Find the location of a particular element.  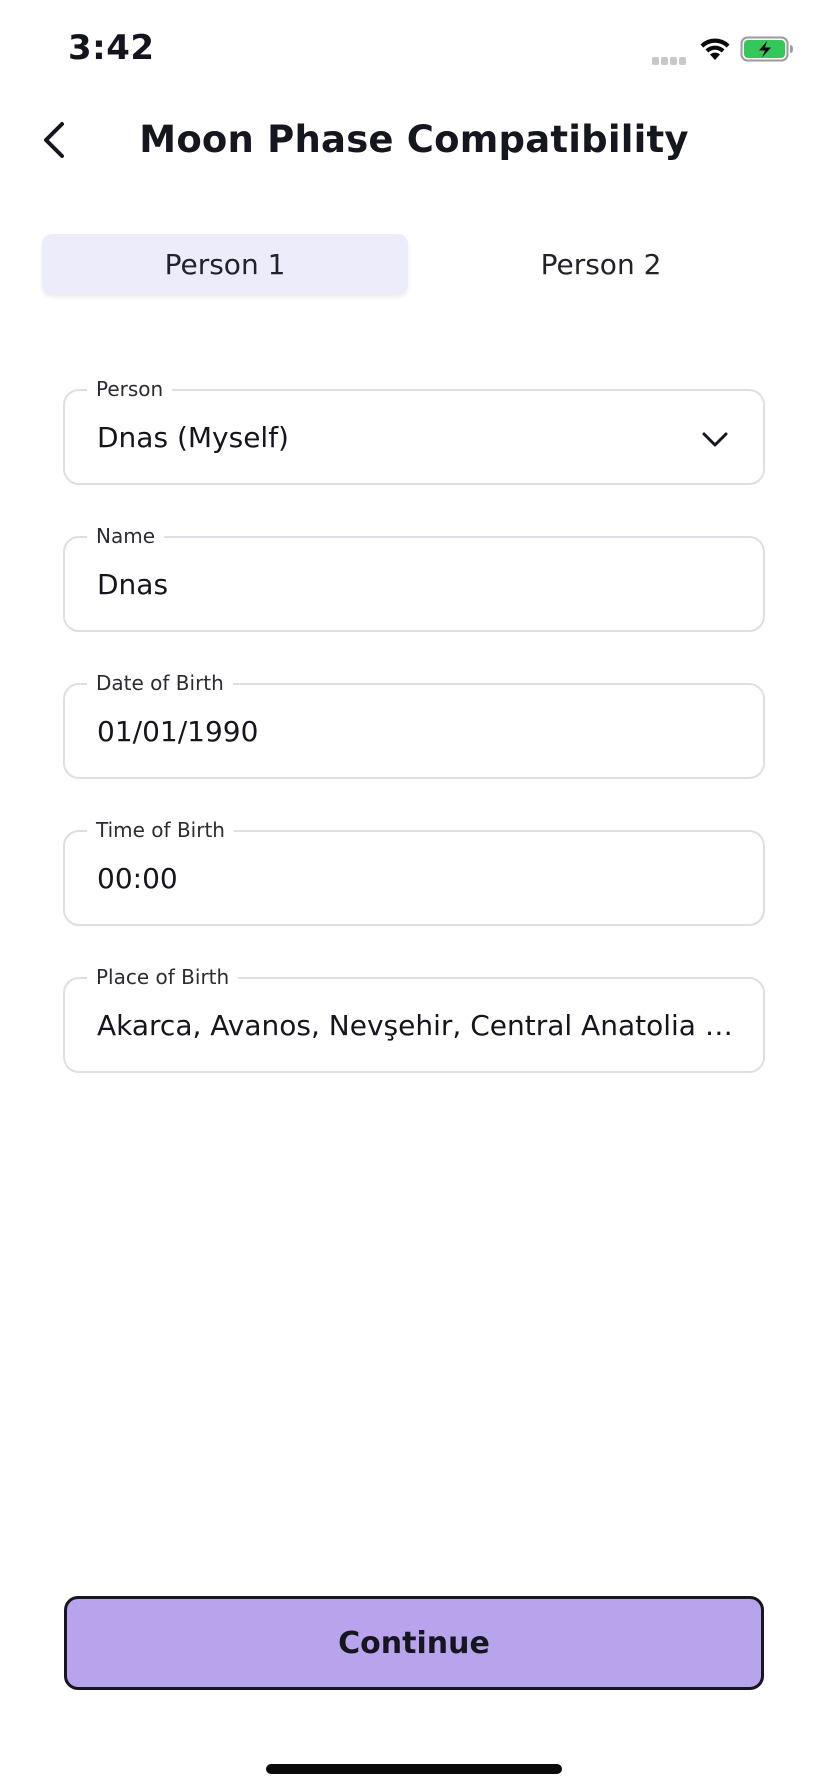

cellular-signal-icon is located at coordinates (670, 59).